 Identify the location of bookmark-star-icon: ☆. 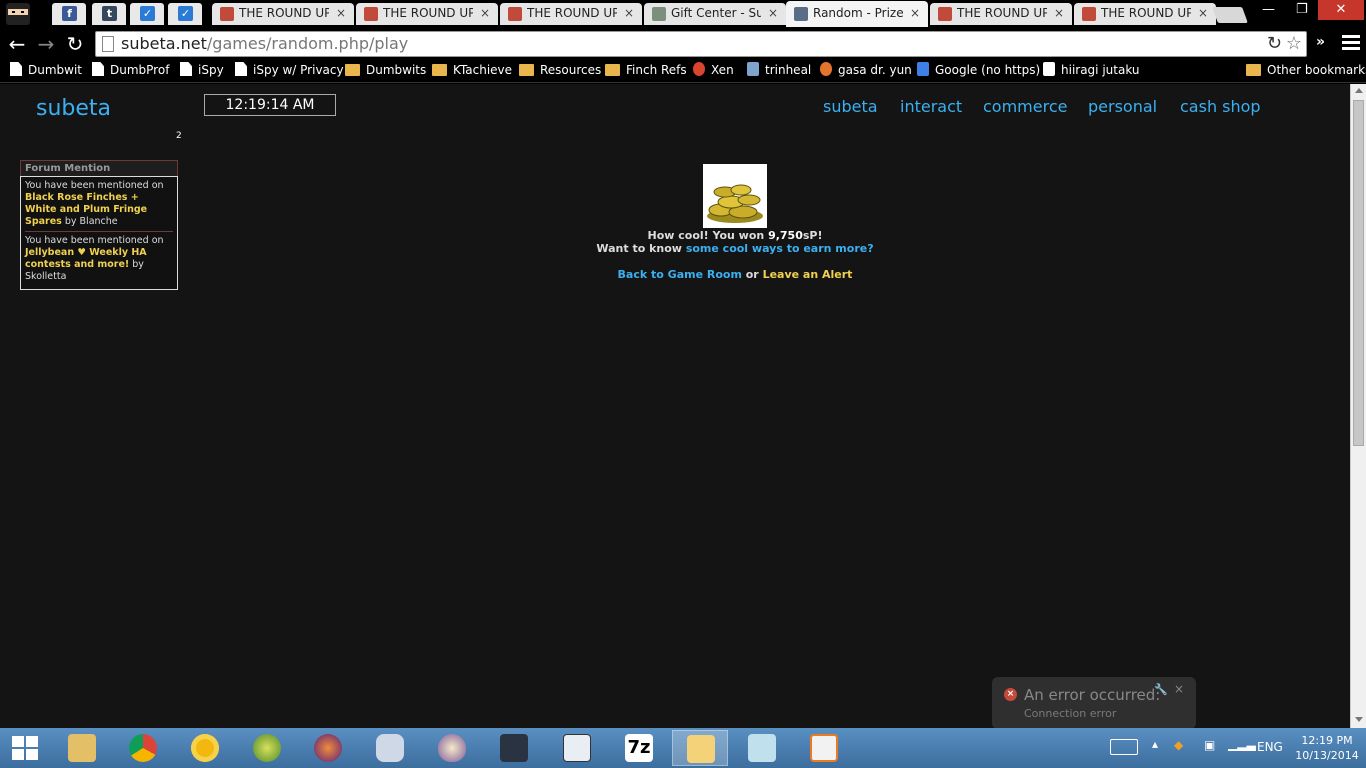
(1294, 43).